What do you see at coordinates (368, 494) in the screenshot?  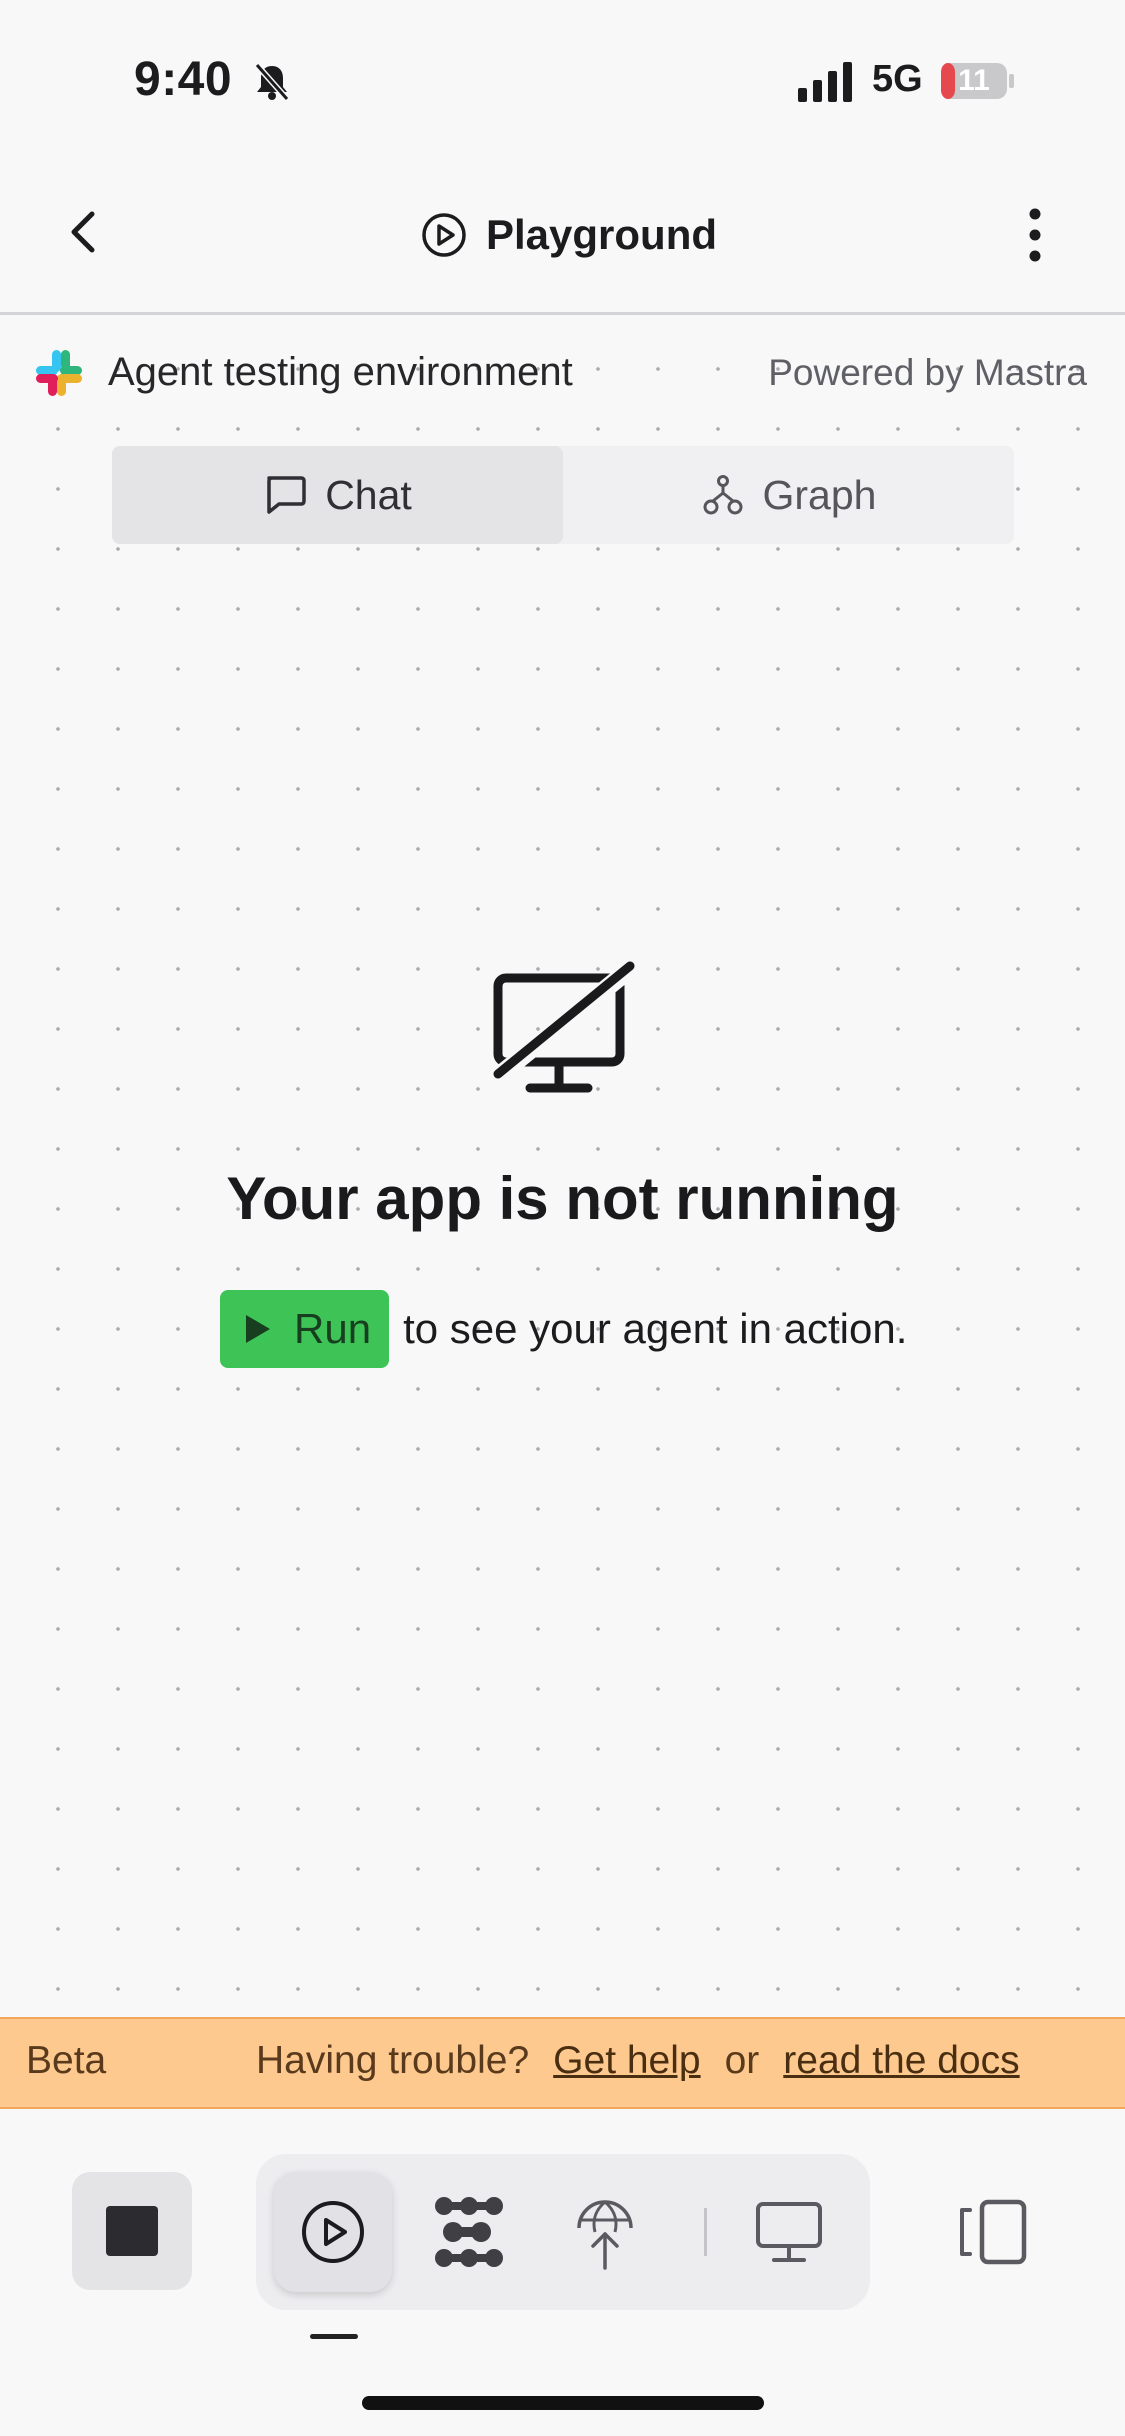 I see `tab-chat-label: Chat` at bounding box center [368, 494].